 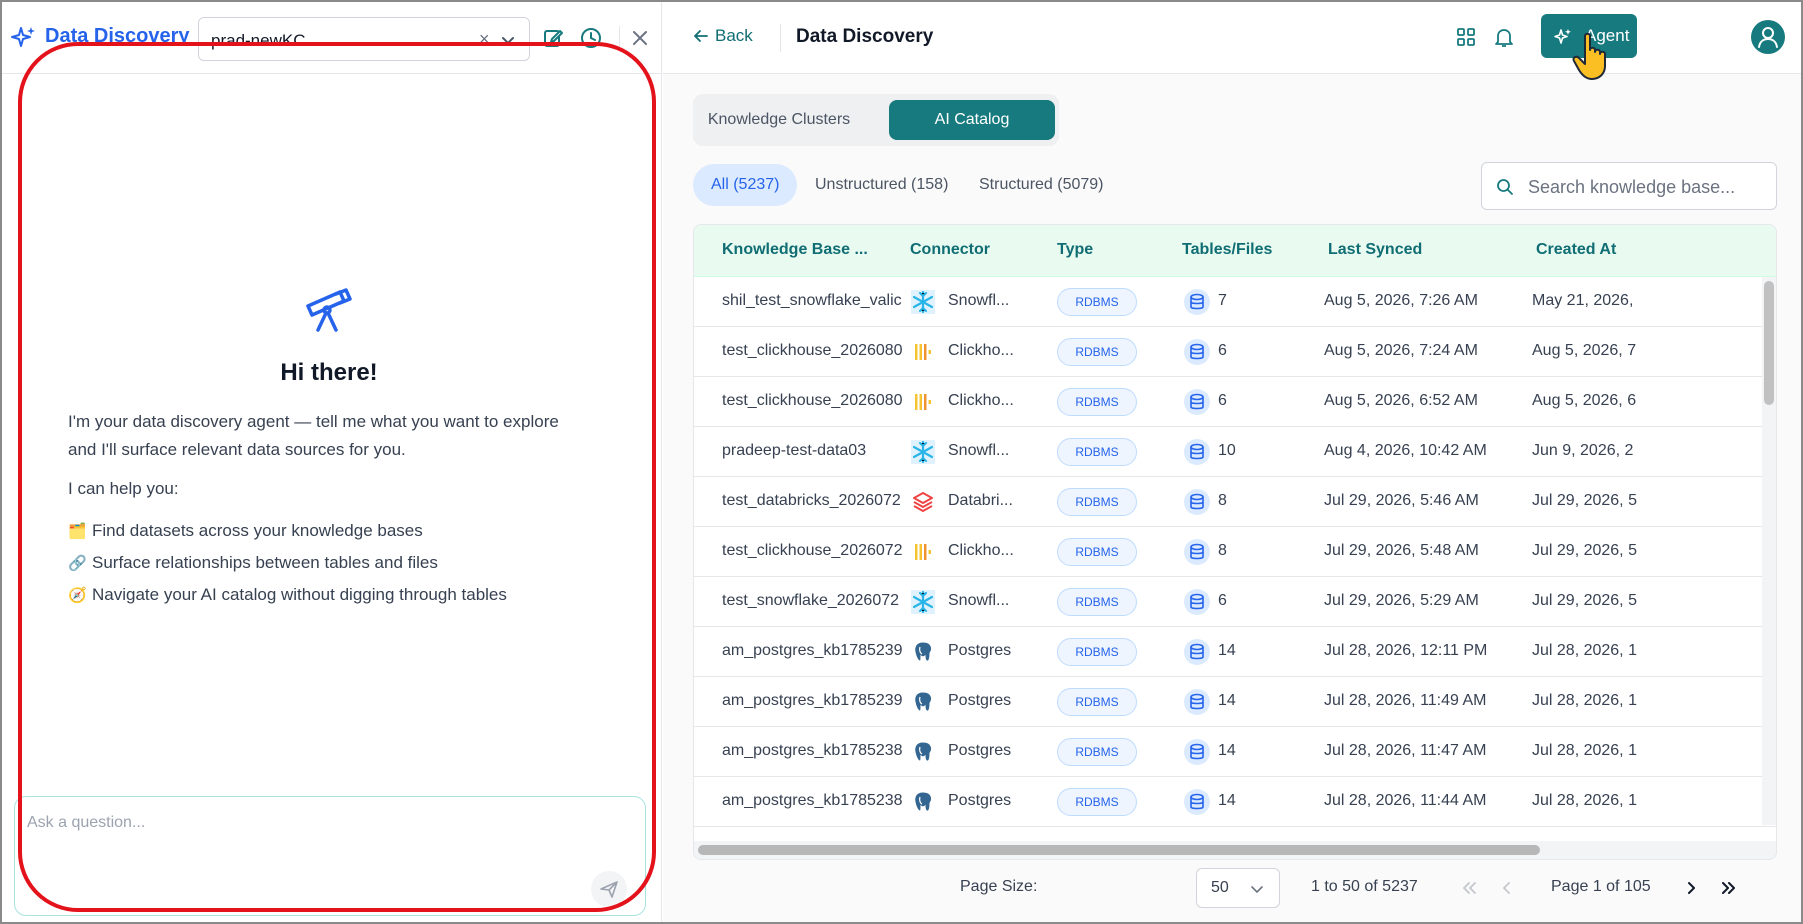 I want to click on created-at-value: May 21, 2026,, so click(x=1583, y=300).